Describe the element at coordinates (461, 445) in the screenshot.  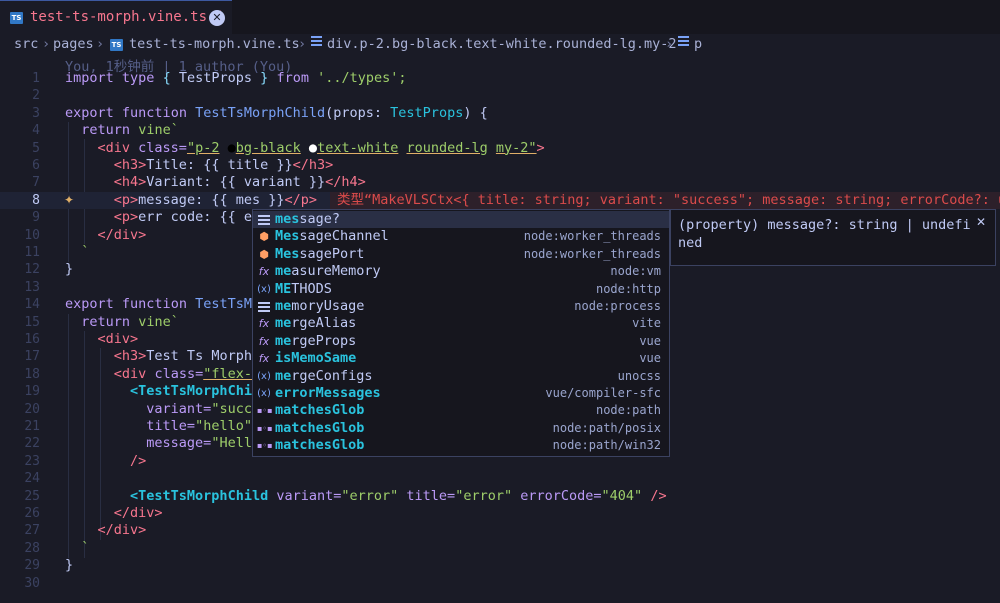
I see `suggestion-item: ▪◦▪ matchesGlob node:path/win32` at that location.